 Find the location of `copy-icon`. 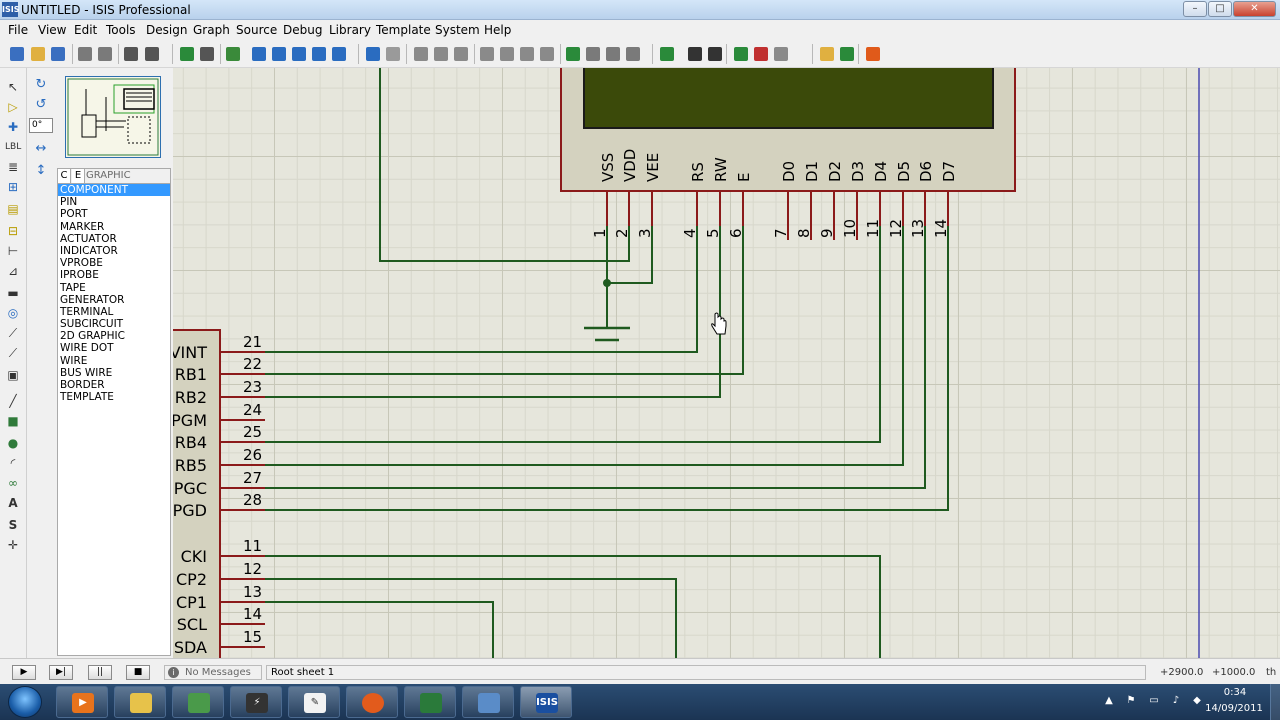

copy-icon is located at coordinates (441, 54).